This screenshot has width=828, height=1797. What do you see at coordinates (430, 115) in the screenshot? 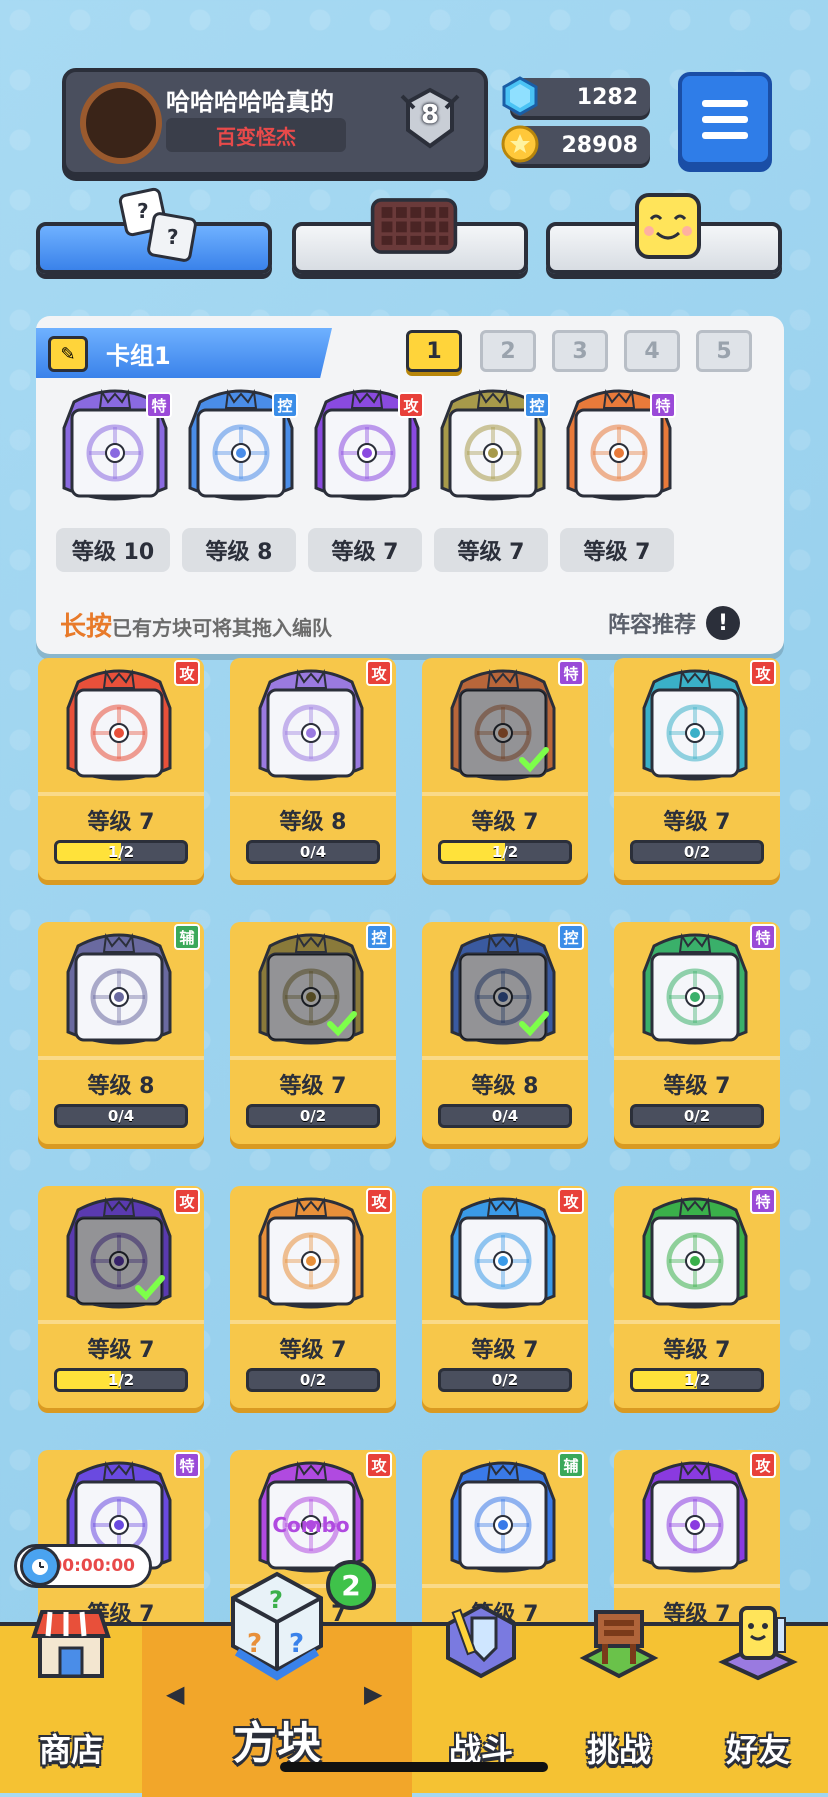
I see `rank-number: 8` at bounding box center [430, 115].